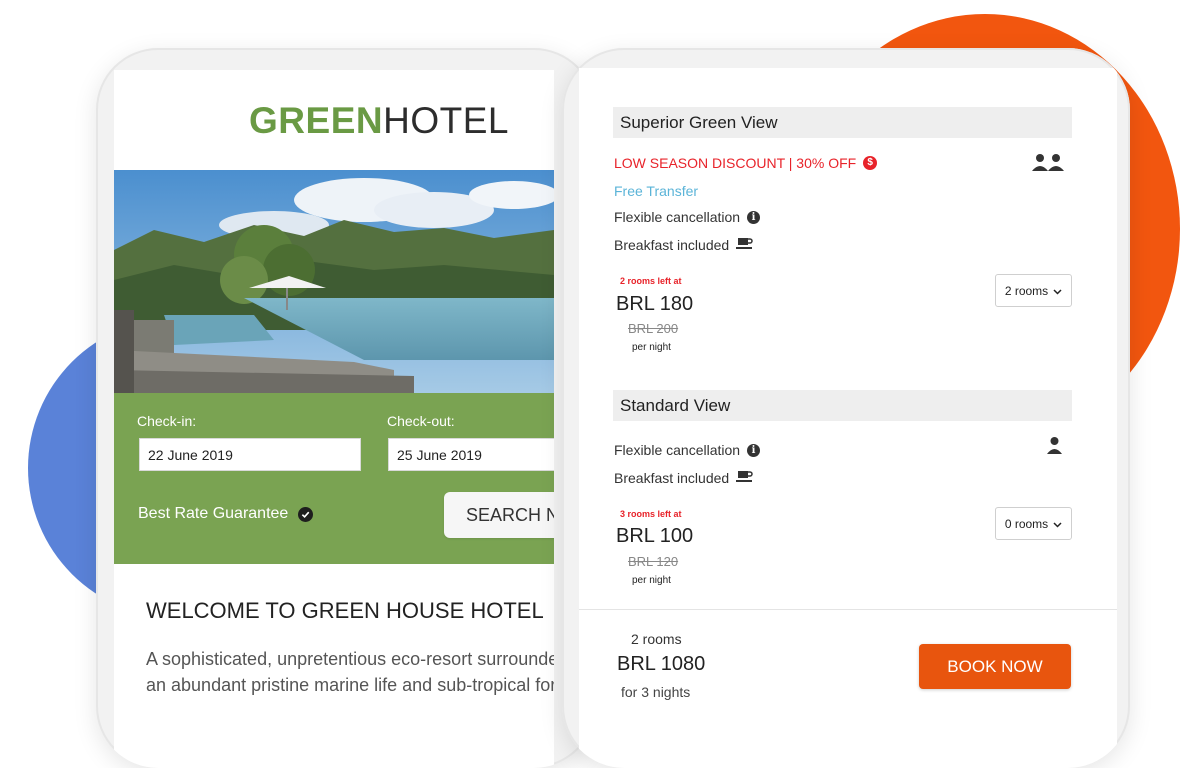 This screenshot has height=768, width=1200. I want to click on room-title-superior-green-view: Superior Green View, so click(842, 122).